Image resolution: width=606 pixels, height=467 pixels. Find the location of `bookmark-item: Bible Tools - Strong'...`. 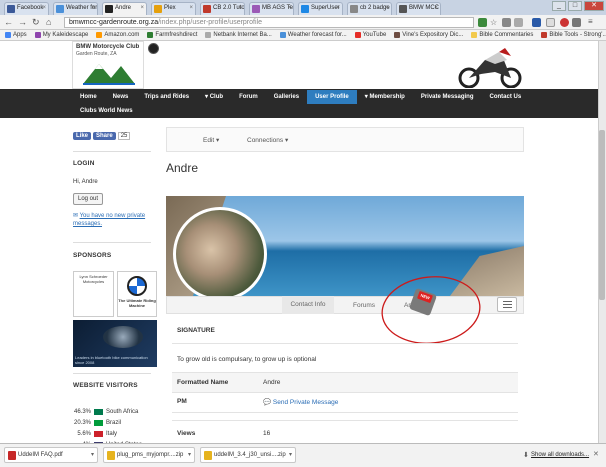

bookmark-item: Bible Tools - Strong'... is located at coordinates (573, 35).